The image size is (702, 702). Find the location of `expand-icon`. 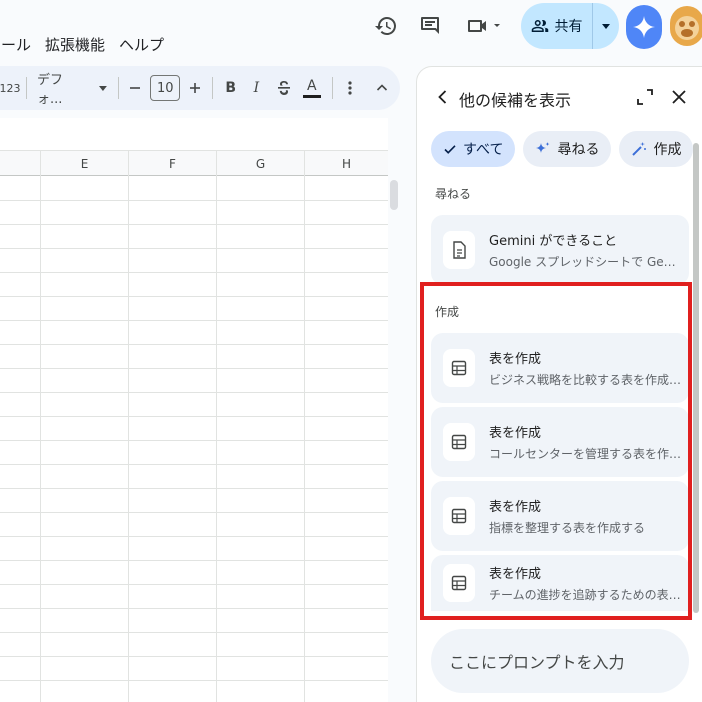

expand-icon is located at coordinates (645, 97).